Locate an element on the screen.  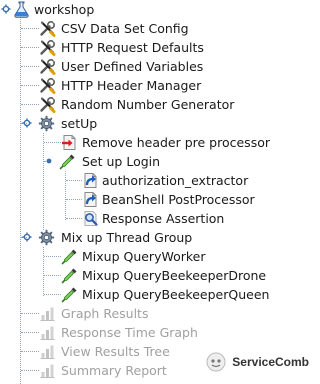
tree-node-http-header-manager: HTTP Header Manager is located at coordinates (159, 85).